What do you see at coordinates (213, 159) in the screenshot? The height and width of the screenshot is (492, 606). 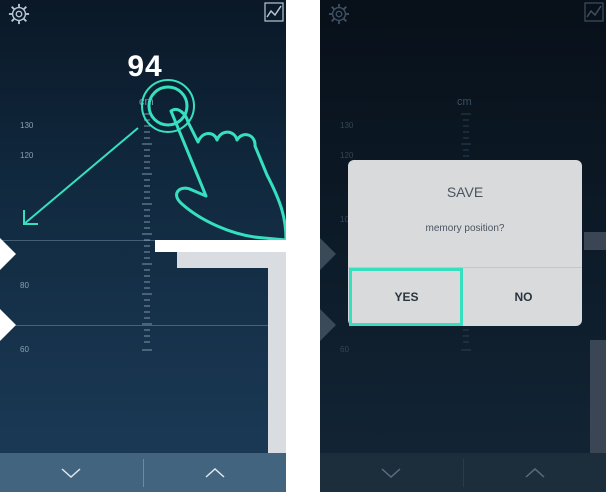 I see `pointing-hand-icon` at bounding box center [213, 159].